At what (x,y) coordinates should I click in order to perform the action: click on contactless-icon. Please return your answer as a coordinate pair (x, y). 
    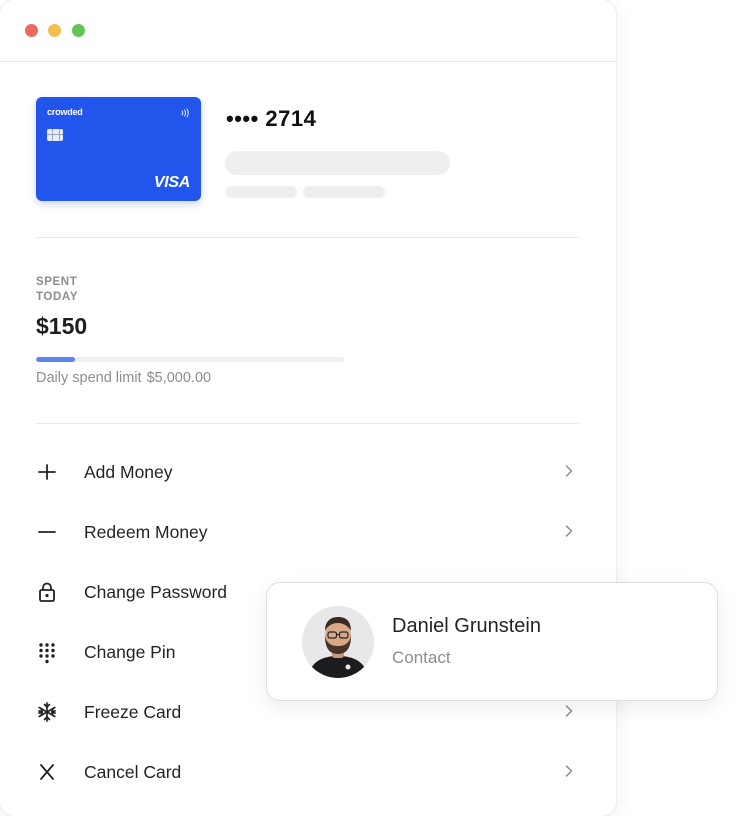
    Looking at the image, I should click on (185, 114).